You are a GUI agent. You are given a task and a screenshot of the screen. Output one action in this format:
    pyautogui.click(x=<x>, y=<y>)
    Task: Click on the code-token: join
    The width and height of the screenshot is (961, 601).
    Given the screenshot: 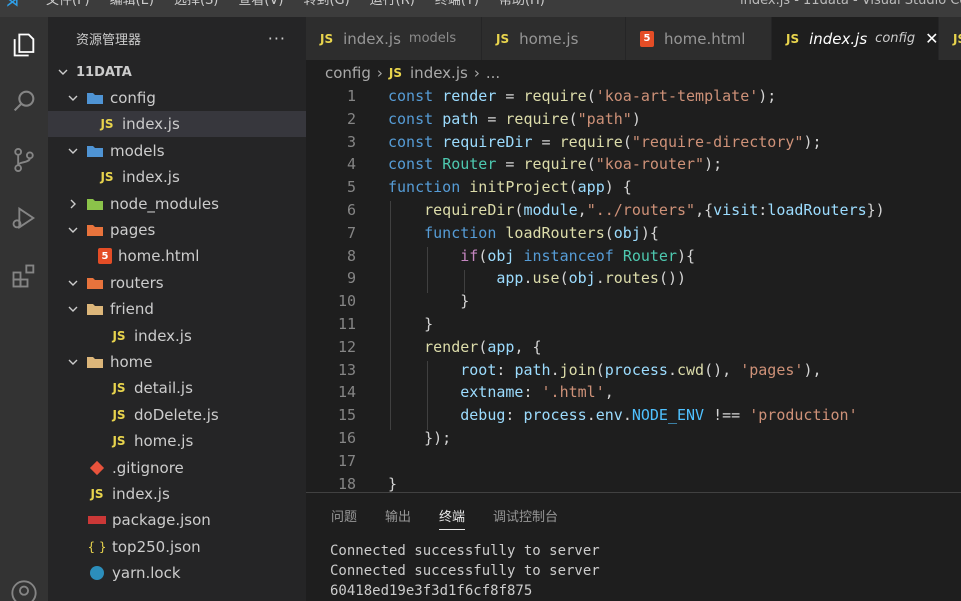 What is the action you would take?
    pyautogui.click(x=577, y=369)
    